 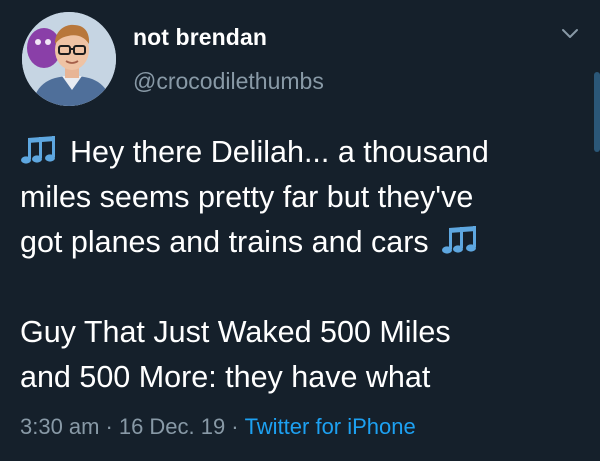 I want to click on profile-photo-icon, so click(x=69, y=59).